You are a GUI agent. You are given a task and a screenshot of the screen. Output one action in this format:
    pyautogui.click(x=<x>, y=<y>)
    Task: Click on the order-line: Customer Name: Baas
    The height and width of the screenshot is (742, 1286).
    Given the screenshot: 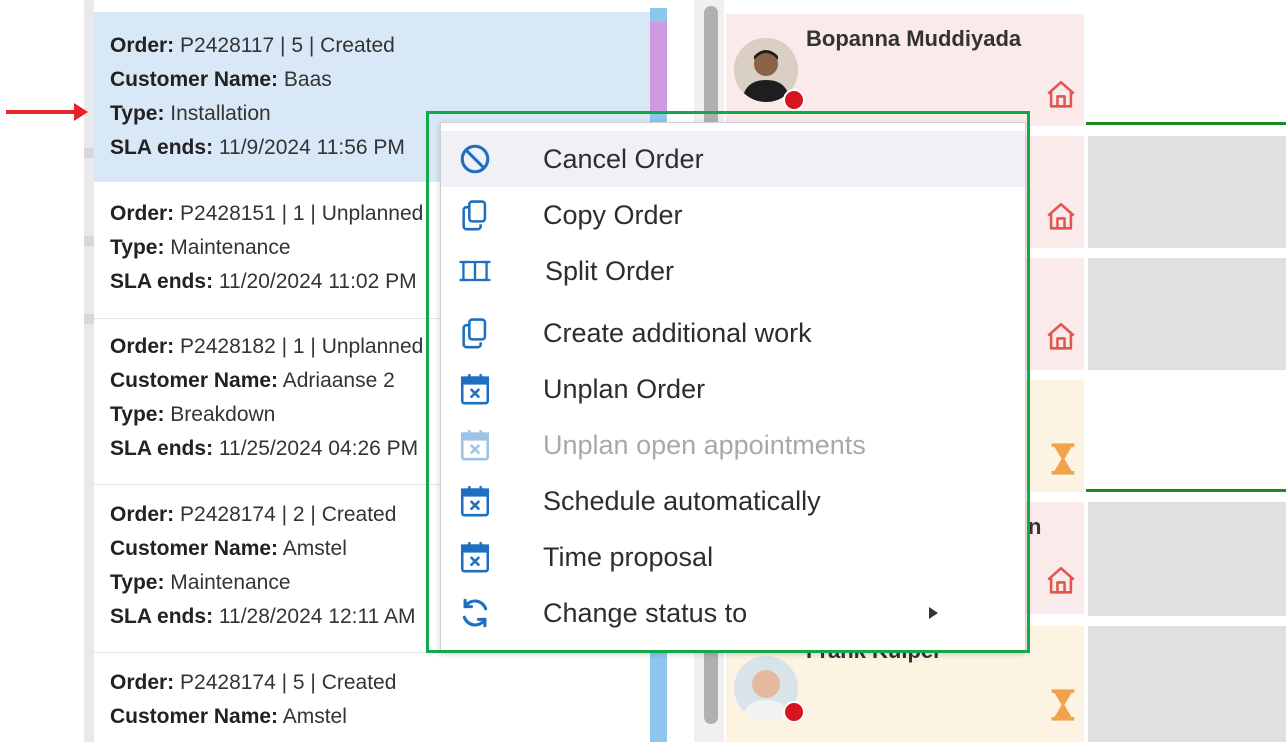 What is the action you would take?
    pyautogui.click(x=221, y=79)
    